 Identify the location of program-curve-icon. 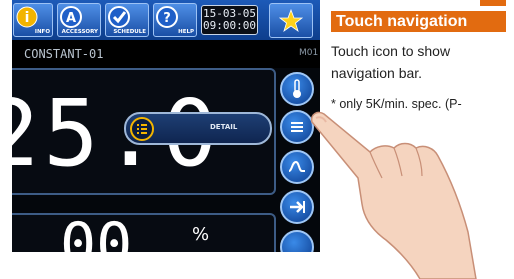
(296, 166).